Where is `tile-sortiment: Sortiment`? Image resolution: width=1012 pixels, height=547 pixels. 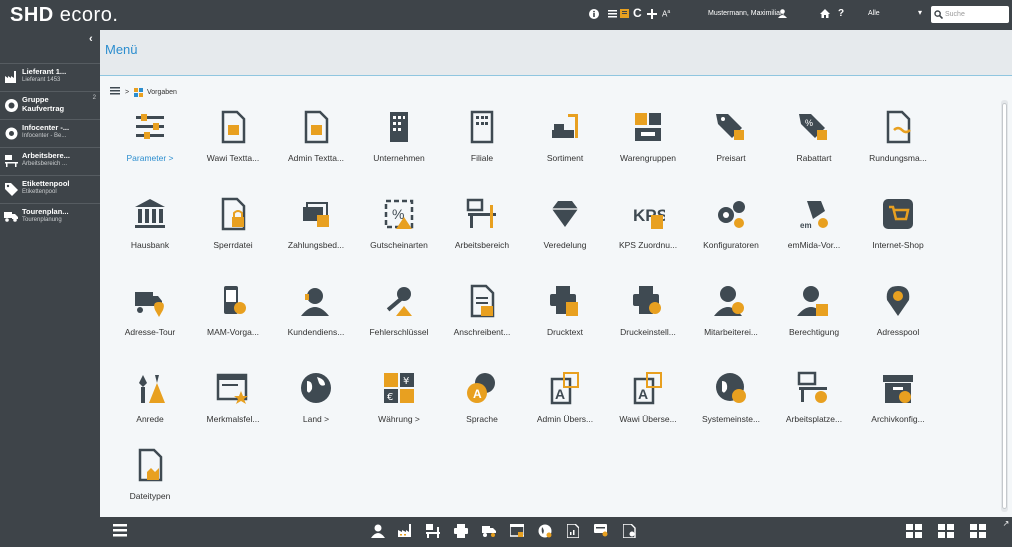
tile-sortiment: Sortiment is located at coordinates (565, 143).